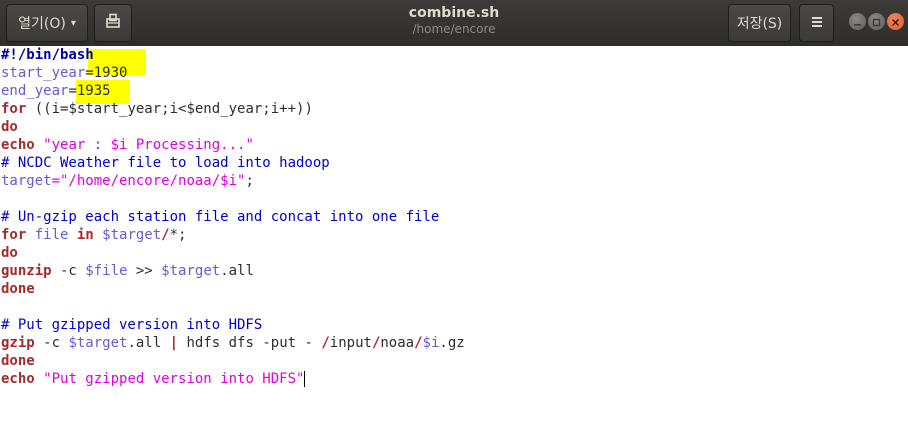 The height and width of the screenshot is (424, 908). I want to click on code-line-19: echo "Put gzipped version into HDFS", so click(232, 379).